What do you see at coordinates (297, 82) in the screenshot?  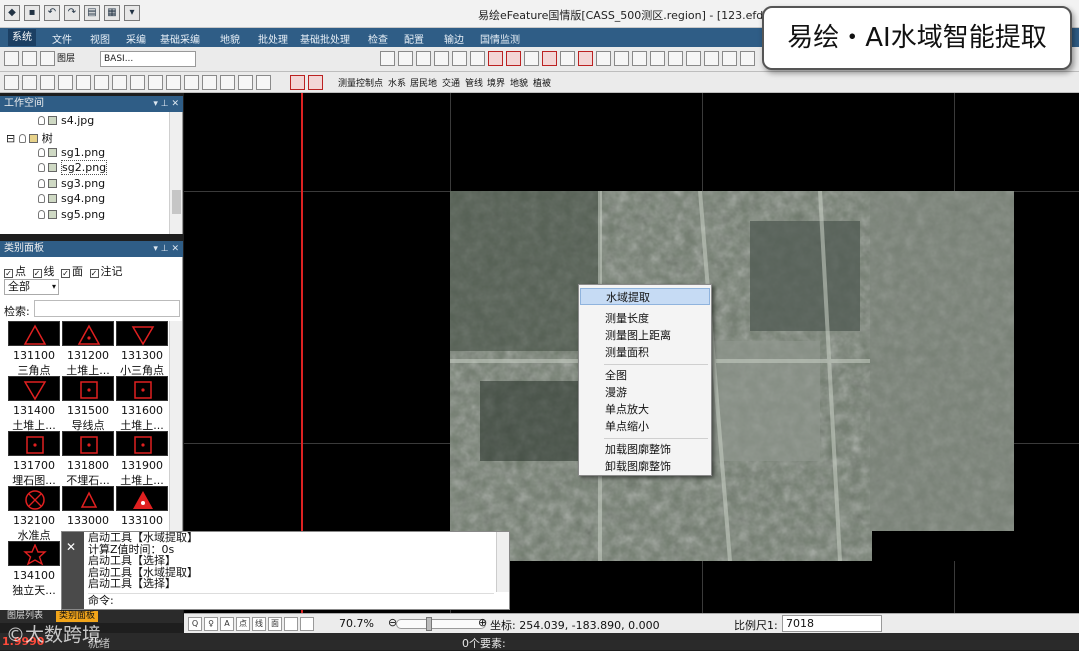 I see `stop-icon` at bounding box center [297, 82].